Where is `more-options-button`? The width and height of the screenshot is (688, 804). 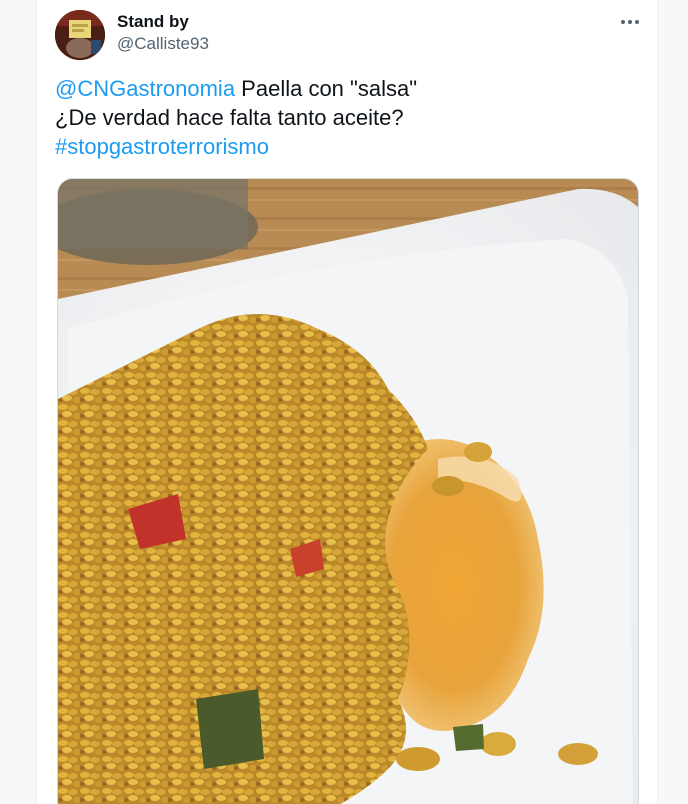 more-options-button is located at coordinates (630, 22).